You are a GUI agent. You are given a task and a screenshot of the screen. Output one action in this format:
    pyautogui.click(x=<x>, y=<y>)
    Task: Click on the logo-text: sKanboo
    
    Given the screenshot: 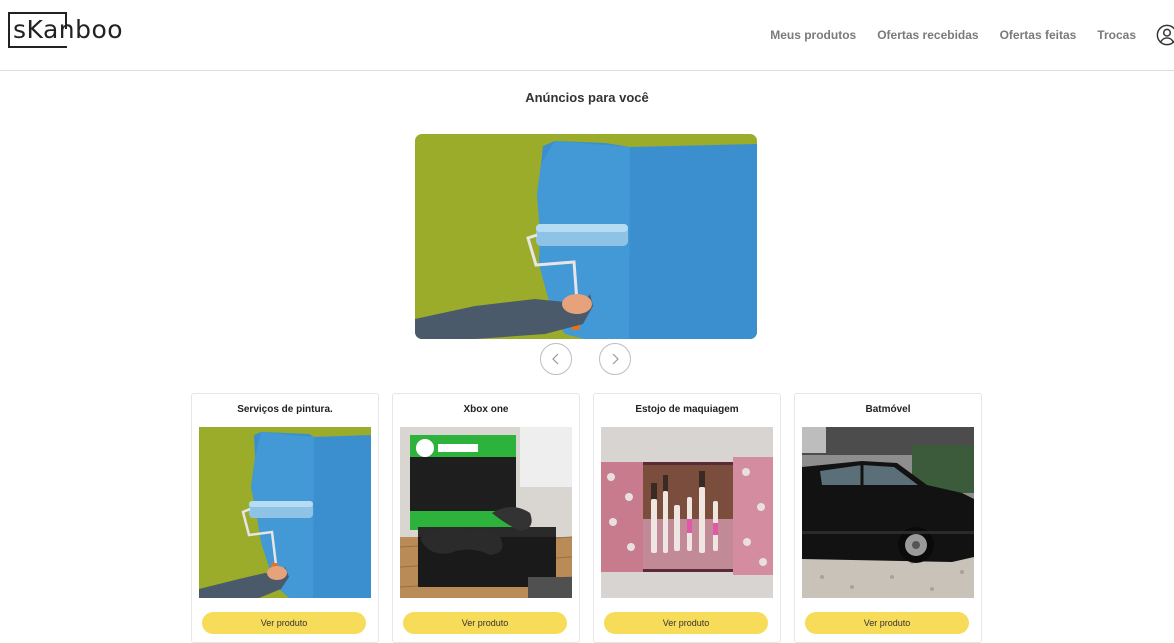 What is the action you would take?
    pyautogui.click(x=68, y=29)
    